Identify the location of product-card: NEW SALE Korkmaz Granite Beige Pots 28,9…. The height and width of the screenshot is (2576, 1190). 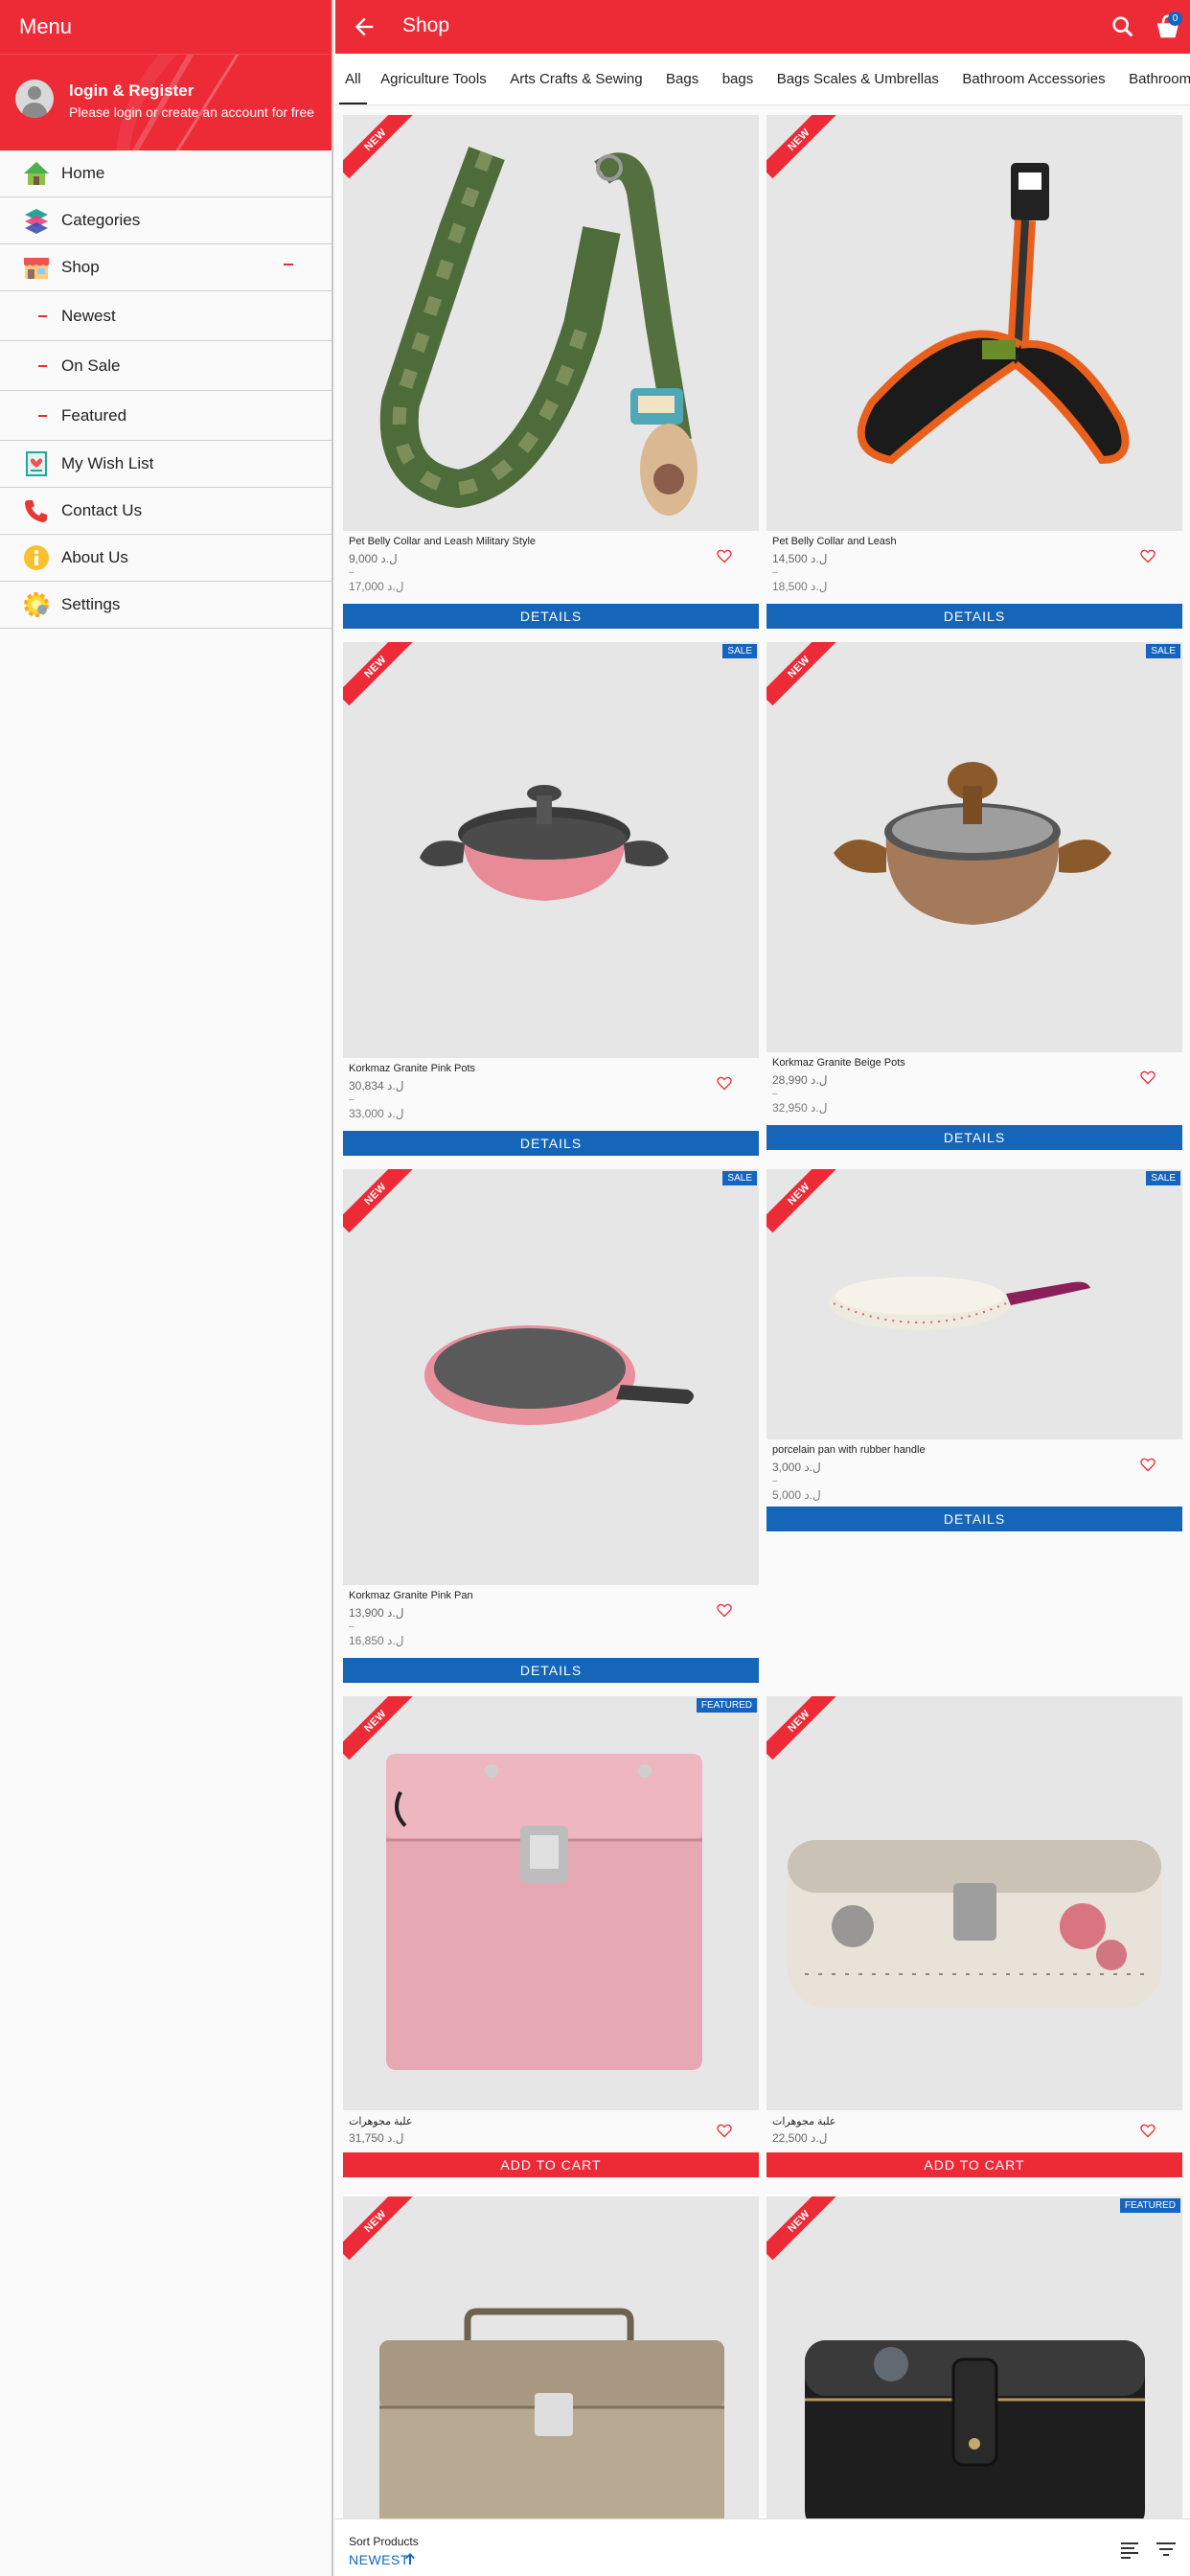
(975, 896).